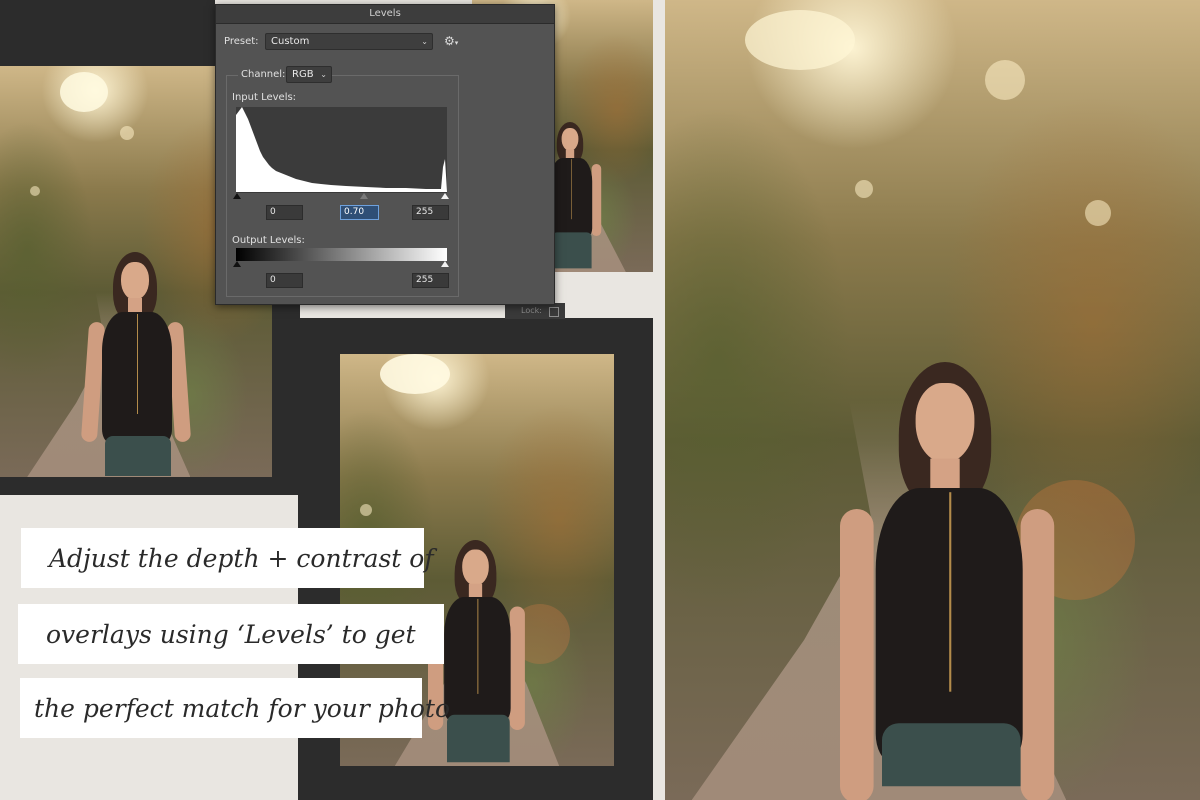 Image resolution: width=1200 pixels, height=800 pixels. Describe the element at coordinates (264, 97) in the screenshot. I see `input-levels-label: Input Levels:` at that location.